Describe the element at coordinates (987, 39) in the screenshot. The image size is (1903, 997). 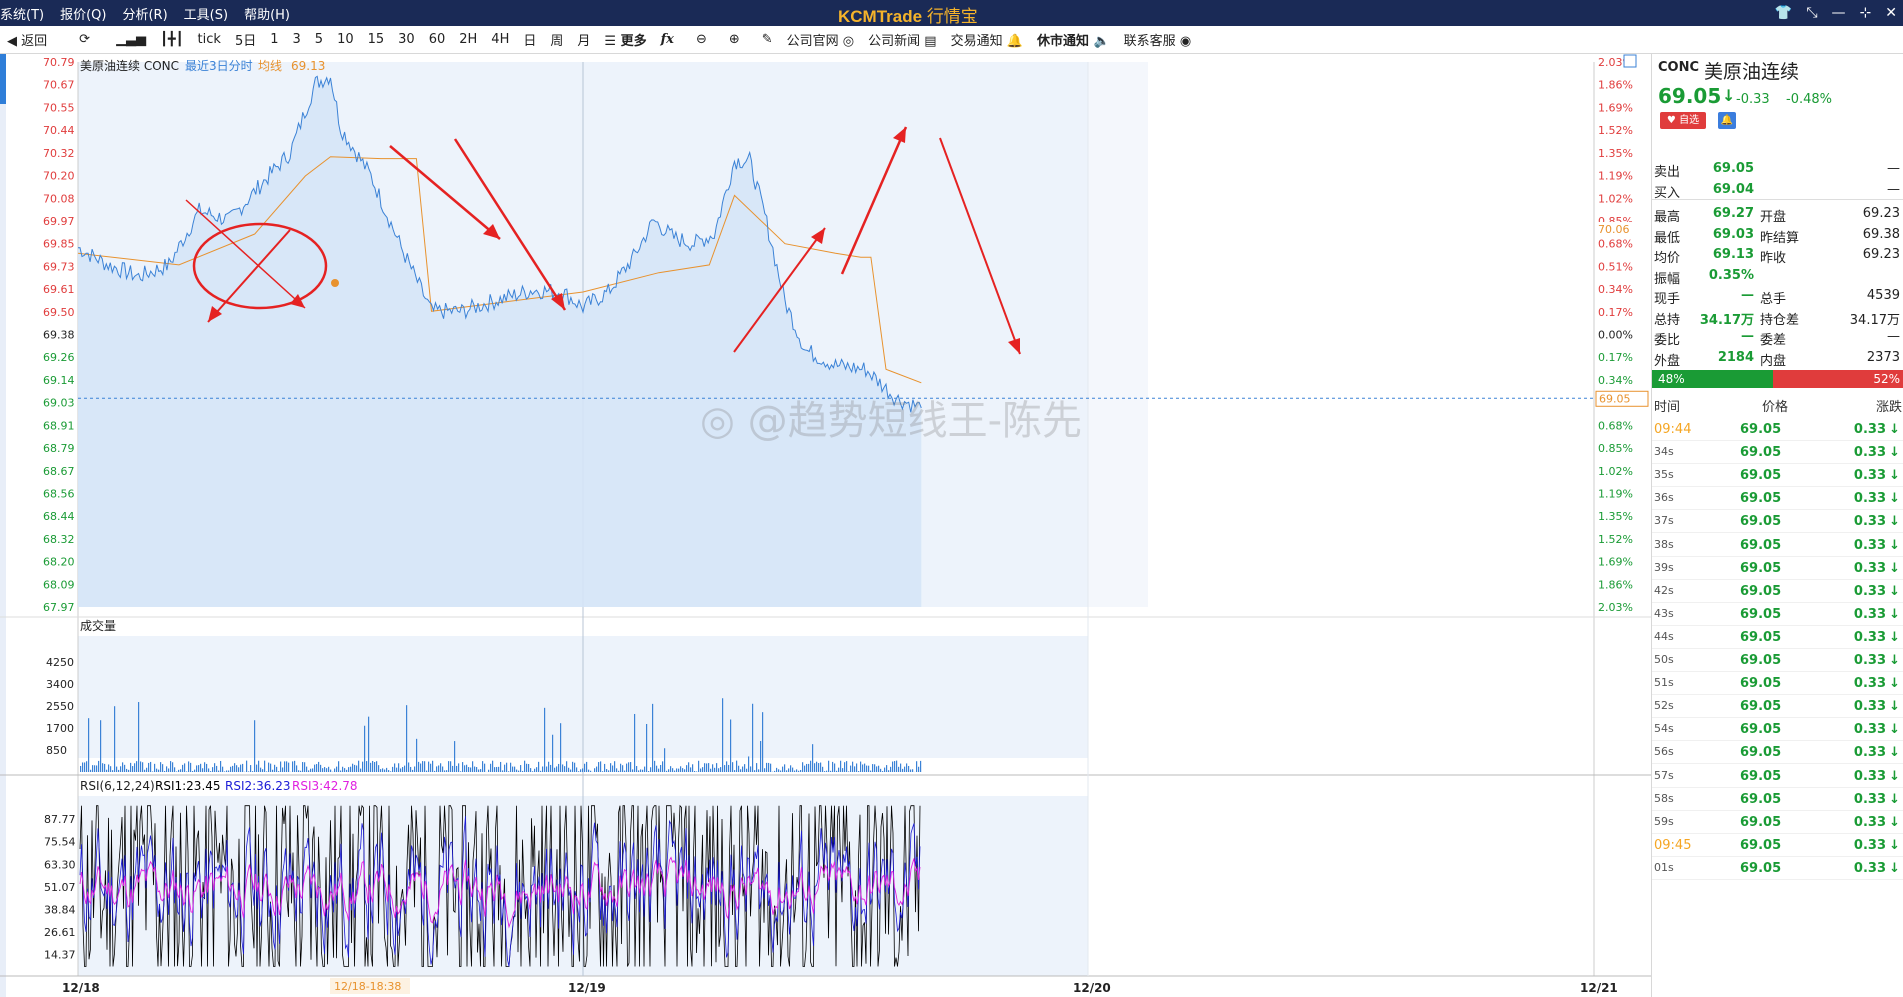
I see `link-trade-notice: 交易通知 🔔` at that location.